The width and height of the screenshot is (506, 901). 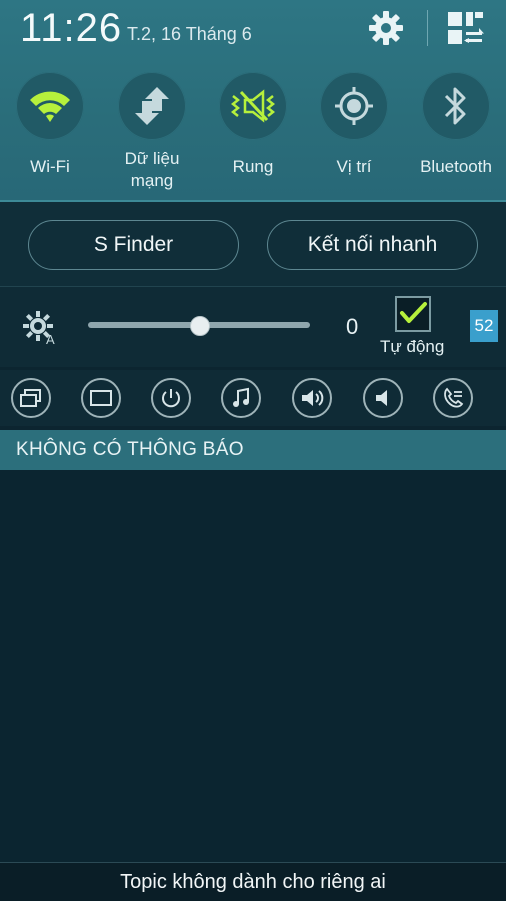 I want to click on brightness-value: 0, so click(x=352, y=326).